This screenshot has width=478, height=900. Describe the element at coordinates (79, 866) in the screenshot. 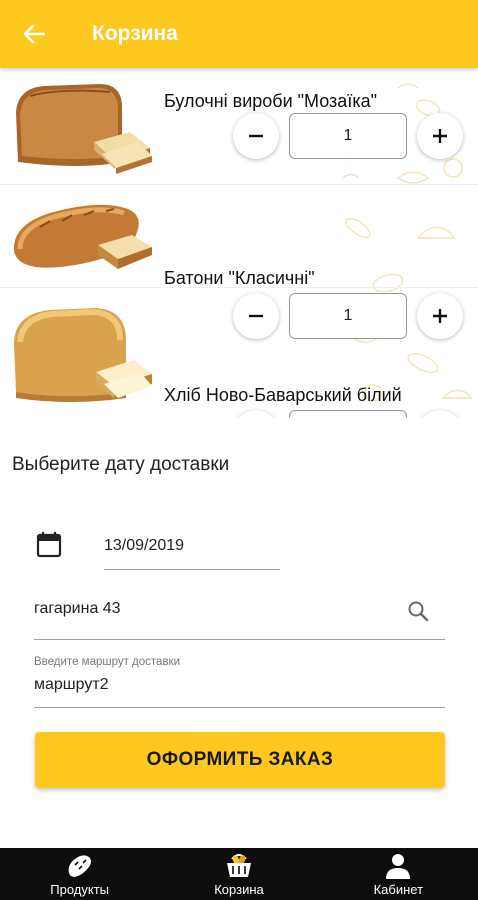

I see `bread-icon` at that location.